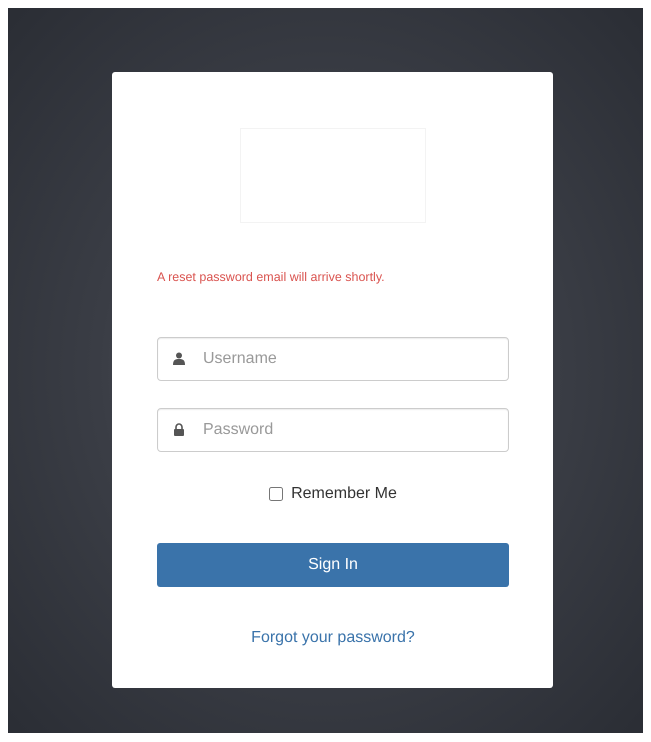  I want to click on status-message: A reset password email will arrive shortly., so click(271, 277).